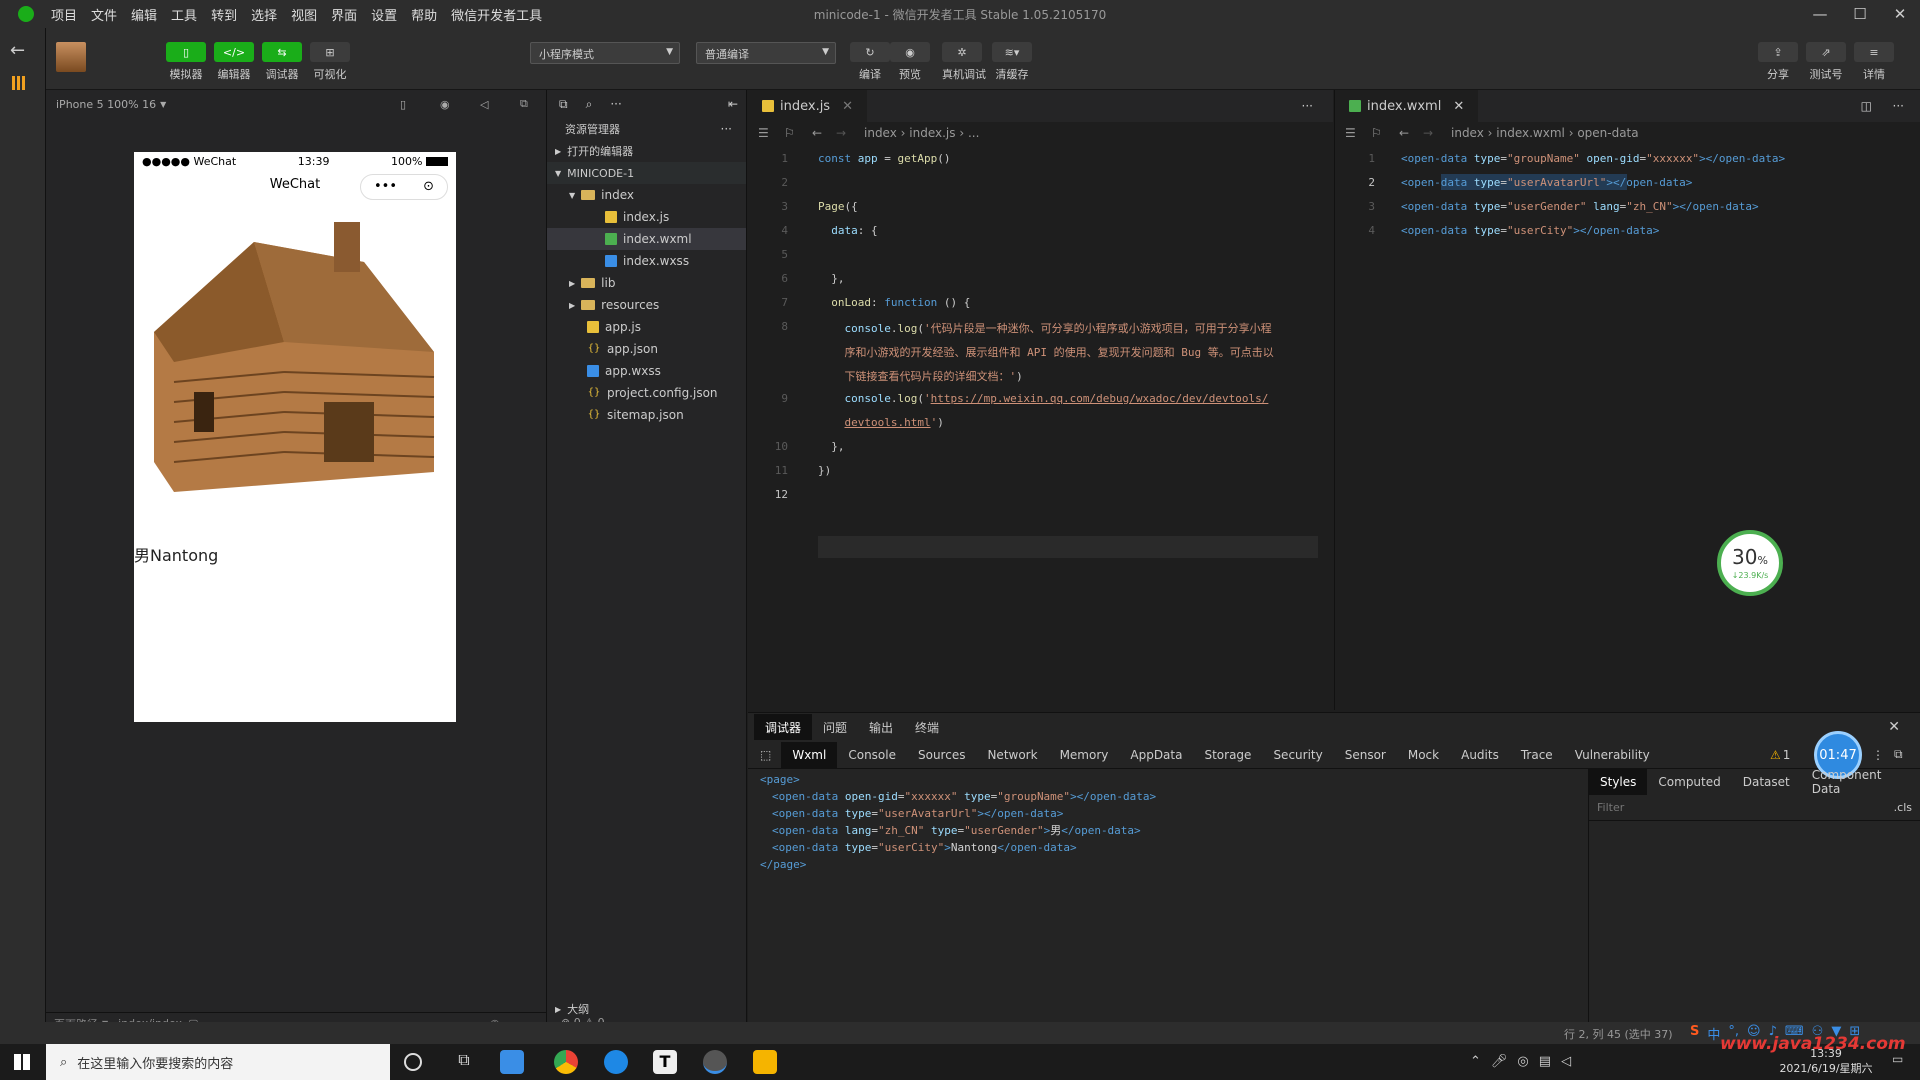 The height and width of the screenshot is (1080, 1920). What do you see at coordinates (424, 14) in the screenshot?
I see `menu-item: 帮助` at bounding box center [424, 14].